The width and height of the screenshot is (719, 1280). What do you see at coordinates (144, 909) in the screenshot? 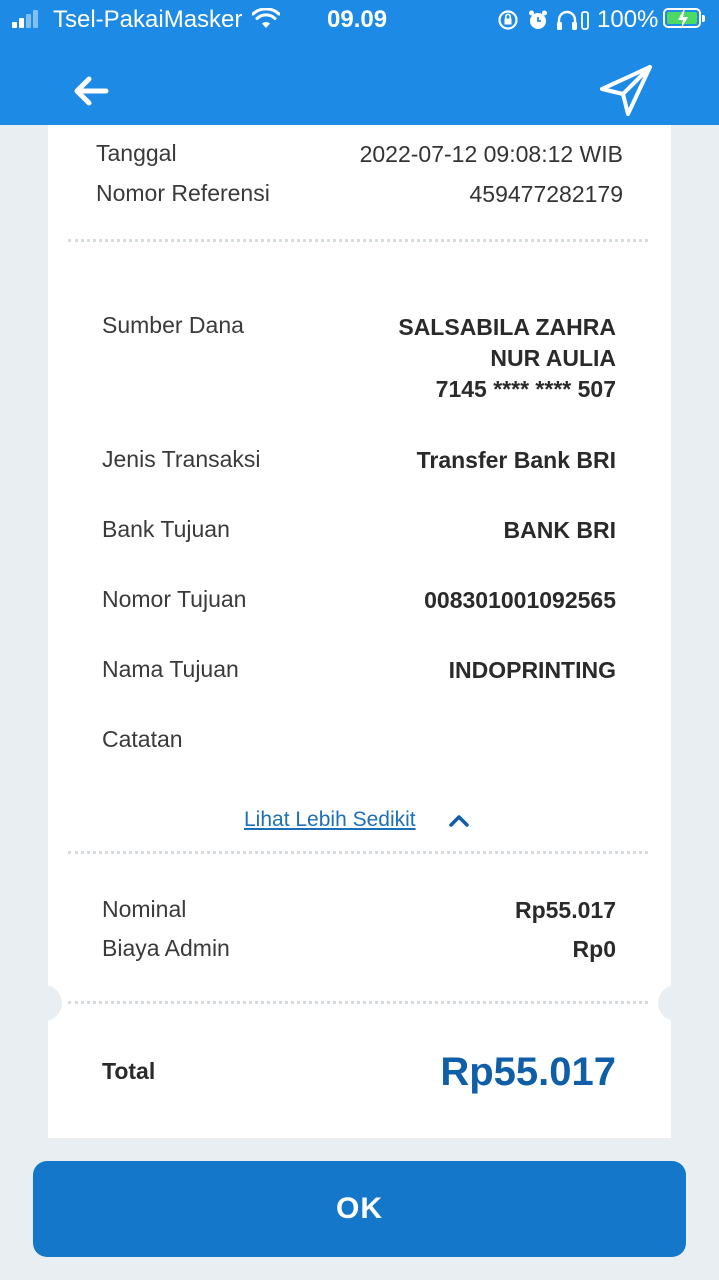
I see `nominal-label: Nominal` at bounding box center [144, 909].